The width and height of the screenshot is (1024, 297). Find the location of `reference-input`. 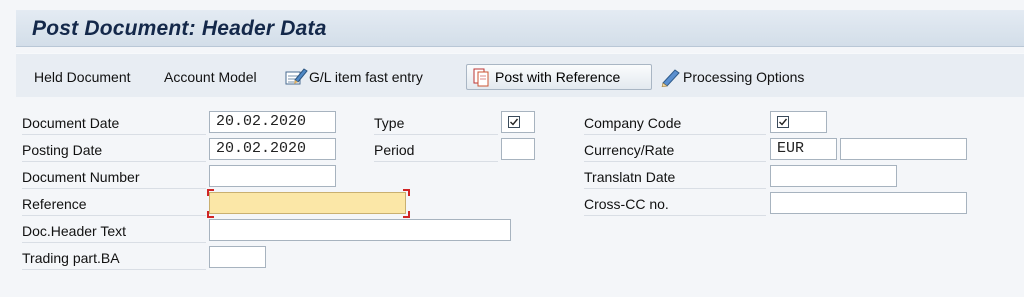

reference-input is located at coordinates (307, 203).